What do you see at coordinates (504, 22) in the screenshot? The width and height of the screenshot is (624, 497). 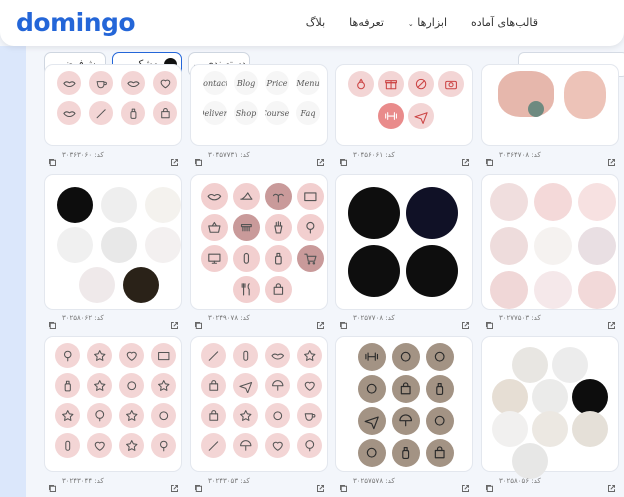 I see `nav-templates: قالب‌های آماده` at bounding box center [504, 22].